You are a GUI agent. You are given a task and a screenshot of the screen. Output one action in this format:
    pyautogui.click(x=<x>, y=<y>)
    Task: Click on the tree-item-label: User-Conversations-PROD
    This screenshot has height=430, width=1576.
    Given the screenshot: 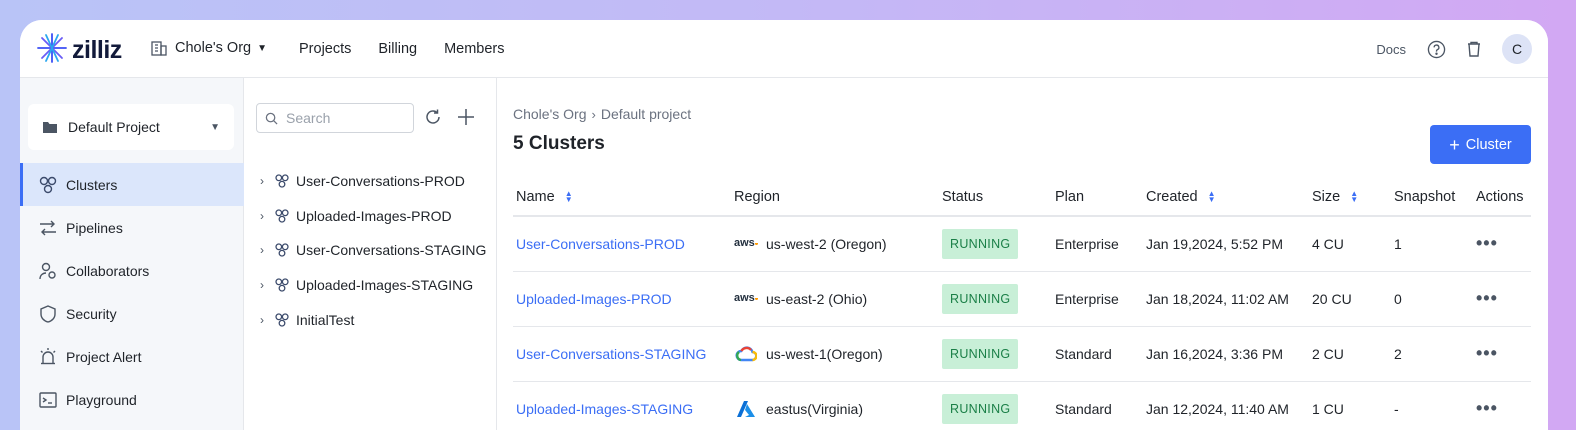 What is the action you would take?
    pyautogui.click(x=380, y=181)
    